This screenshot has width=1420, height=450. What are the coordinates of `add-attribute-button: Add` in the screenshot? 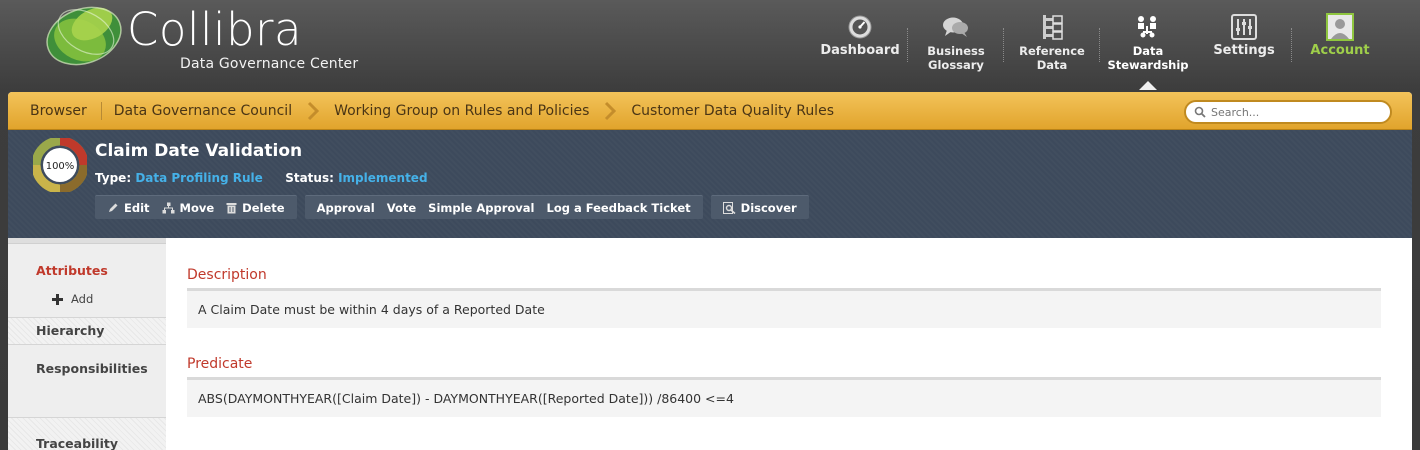 It's located at (87, 303).